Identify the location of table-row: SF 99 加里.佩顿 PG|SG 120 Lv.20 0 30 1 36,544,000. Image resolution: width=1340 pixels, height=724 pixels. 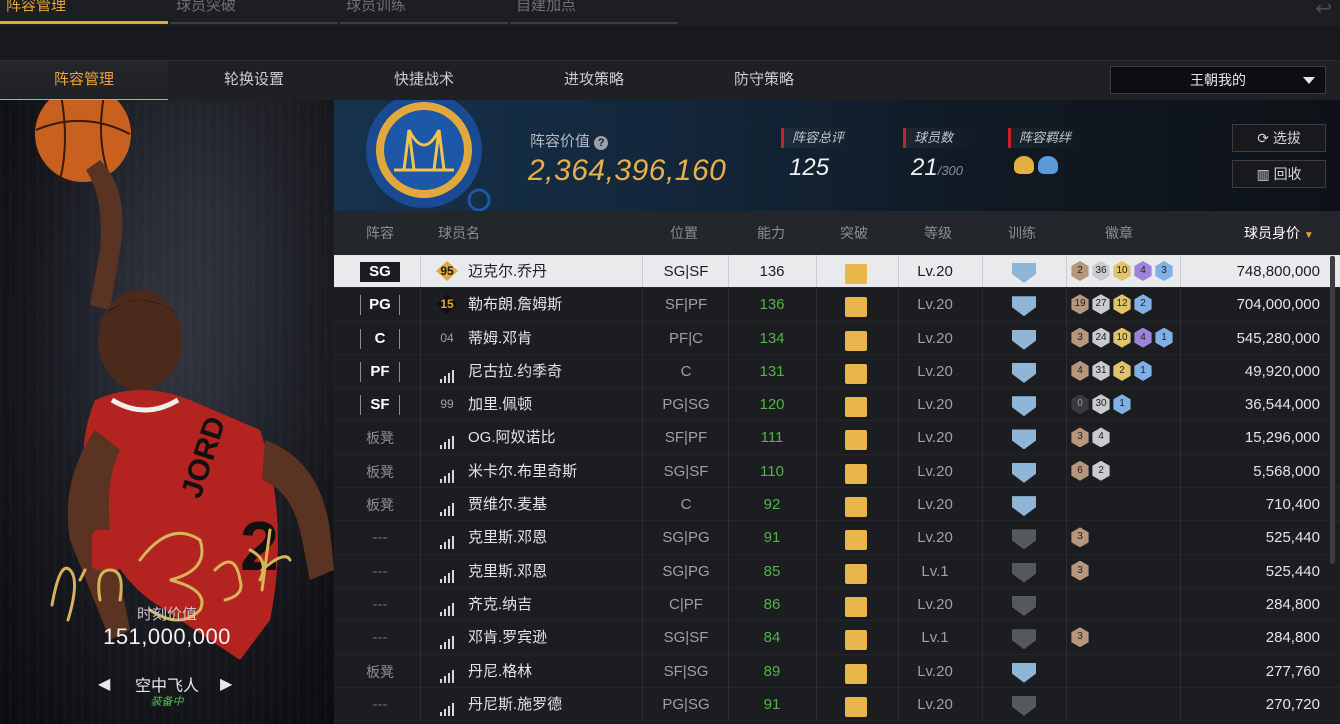
(837, 405).